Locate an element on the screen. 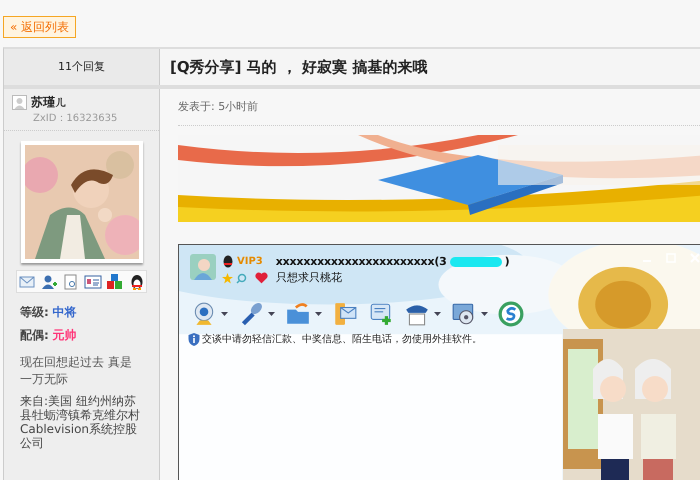 The image size is (700, 480). profile-value: 元帅 is located at coordinates (64, 335).